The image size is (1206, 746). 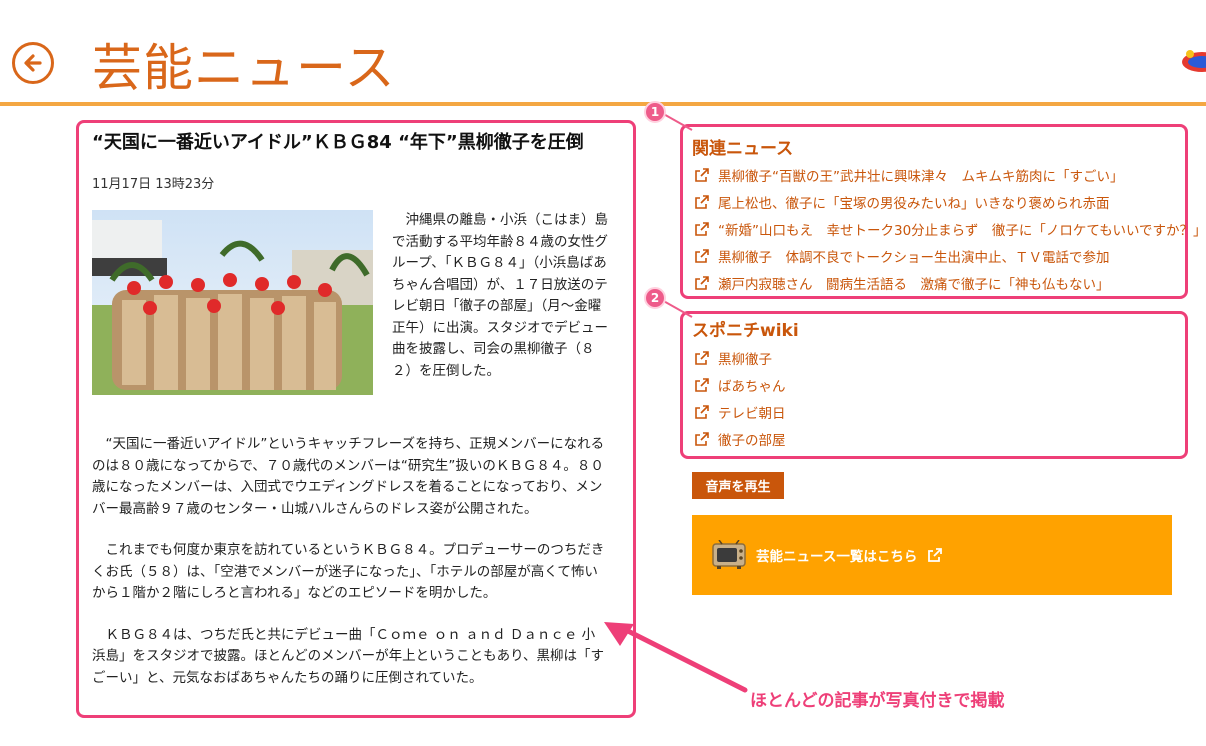 I want to click on sponichi-logo, so click(x=1193, y=61).